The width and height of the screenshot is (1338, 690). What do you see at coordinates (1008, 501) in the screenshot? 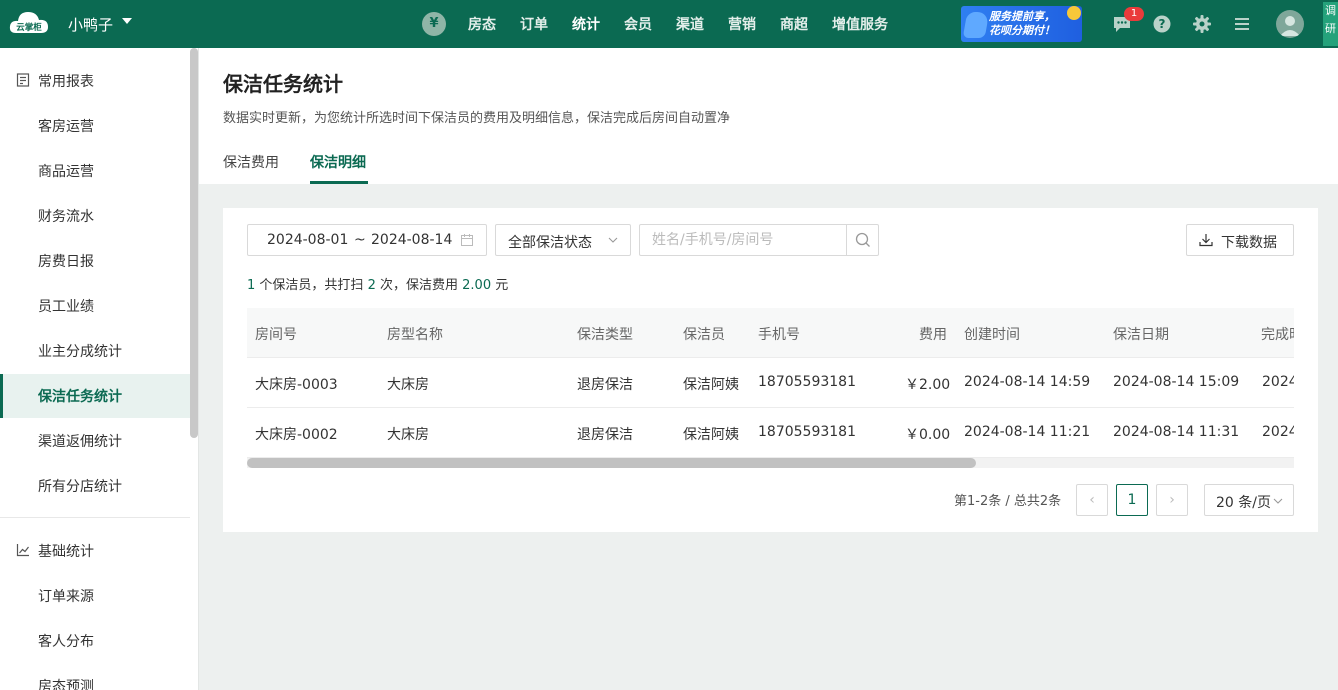
I see `pagination-total: 第1-2条 / 总共2条` at bounding box center [1008, 501].